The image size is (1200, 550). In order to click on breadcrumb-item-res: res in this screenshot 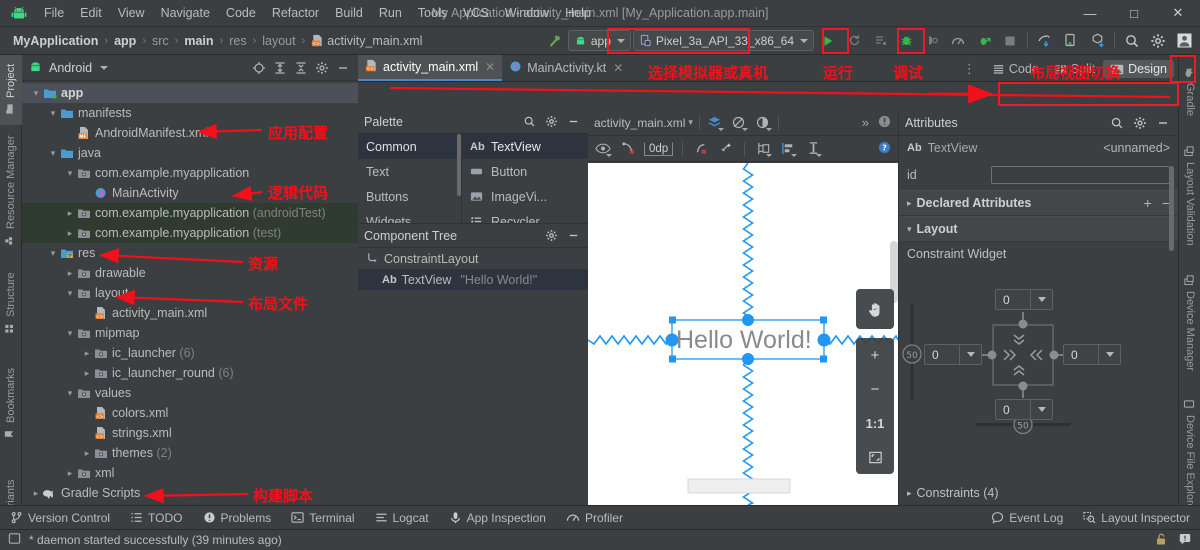, I will do `click(237, 41)`.